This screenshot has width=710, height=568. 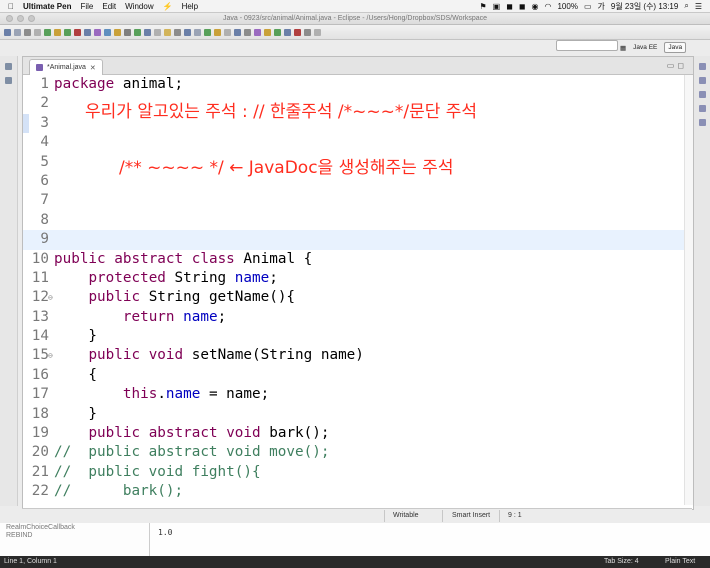 I want to click on search-icon: ⌕, so click(x=686, y=6).